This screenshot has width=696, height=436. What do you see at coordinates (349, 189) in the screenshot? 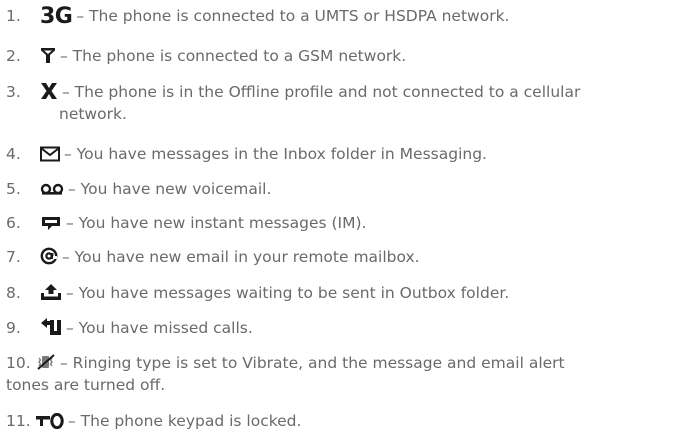
I see `list-item: 5. – You have new voicemail.` at bounding box center [349, 189].